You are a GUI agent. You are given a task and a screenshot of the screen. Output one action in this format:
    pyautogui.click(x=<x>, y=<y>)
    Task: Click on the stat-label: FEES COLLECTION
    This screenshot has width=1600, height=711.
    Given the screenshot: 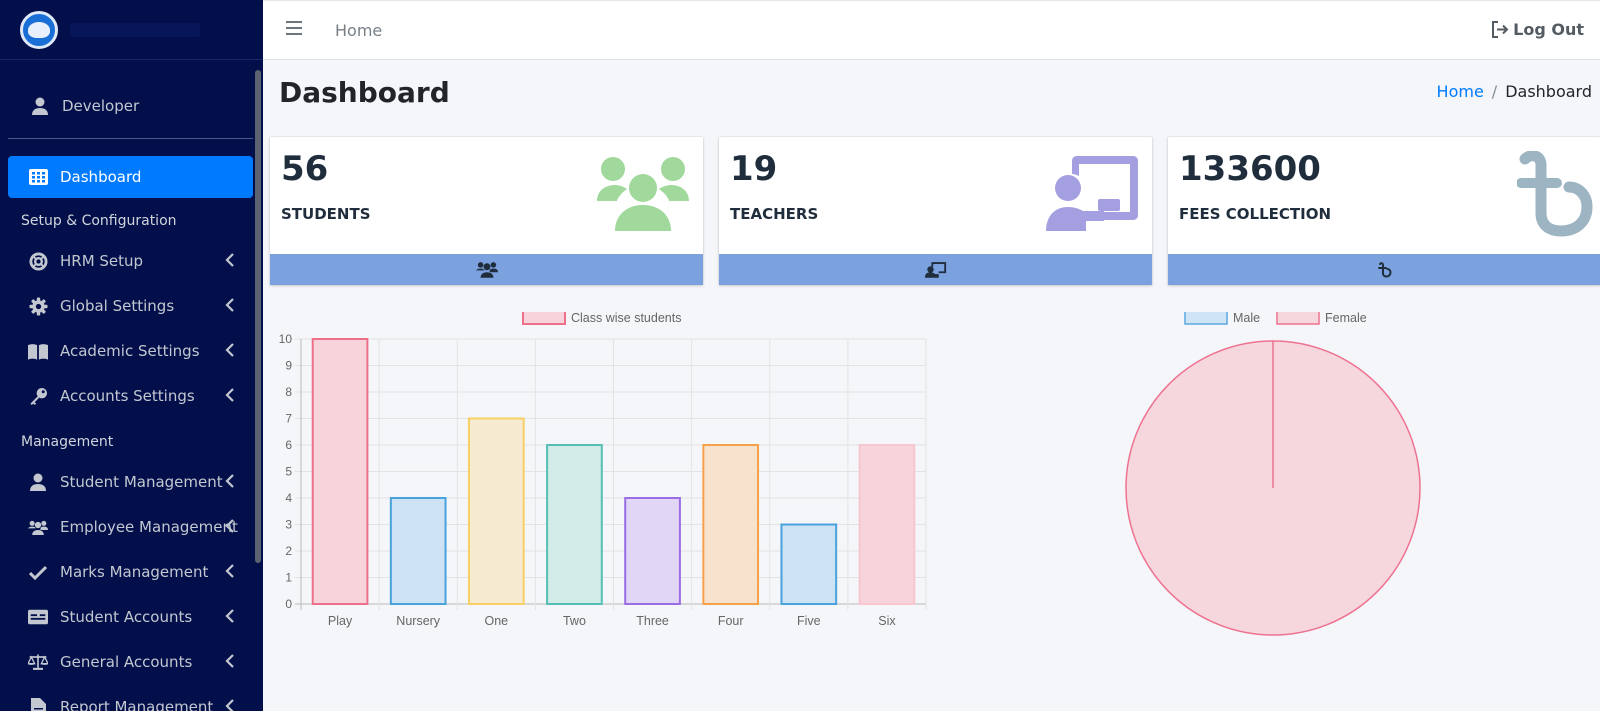 What is the action you would take?
    pyautogui.click(x=1255, y=214)
    